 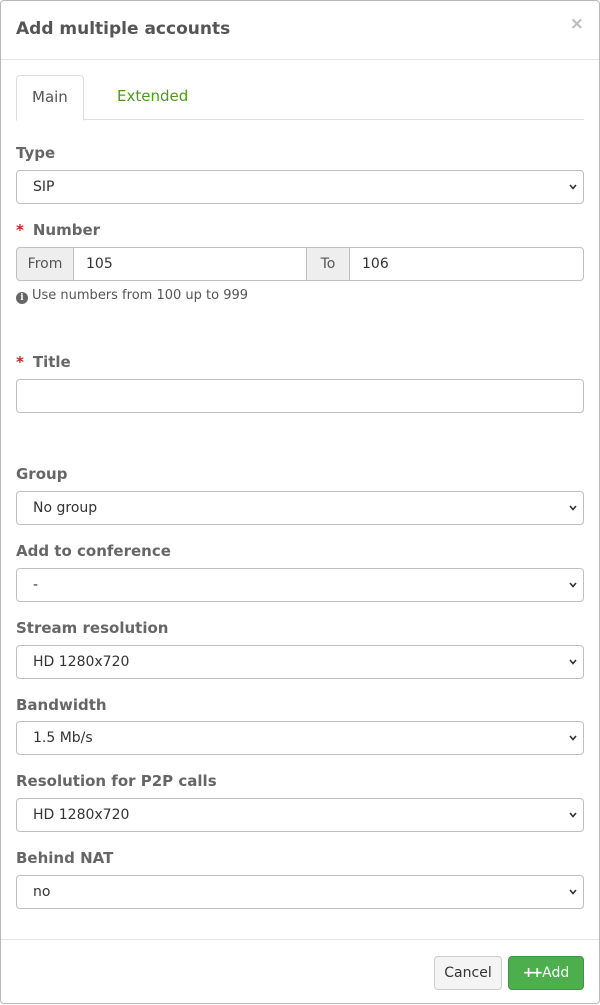 I want to click on group-select-value: No group, so click(x=65, y=508).